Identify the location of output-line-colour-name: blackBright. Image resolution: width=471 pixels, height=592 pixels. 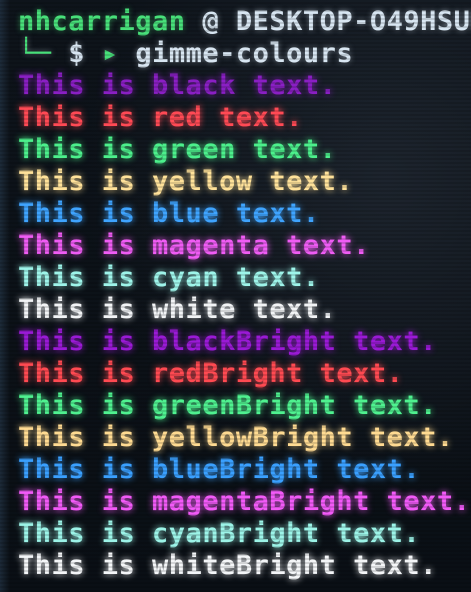
(244, 341).